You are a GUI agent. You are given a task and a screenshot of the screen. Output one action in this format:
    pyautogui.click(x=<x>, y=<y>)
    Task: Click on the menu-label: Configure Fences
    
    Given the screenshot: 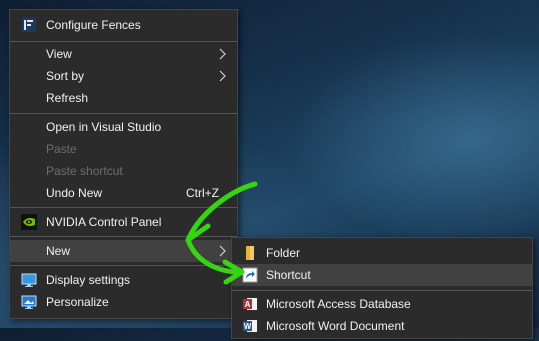 What is the action you would take?
    pyautogui.click(x=93, y=25)
    